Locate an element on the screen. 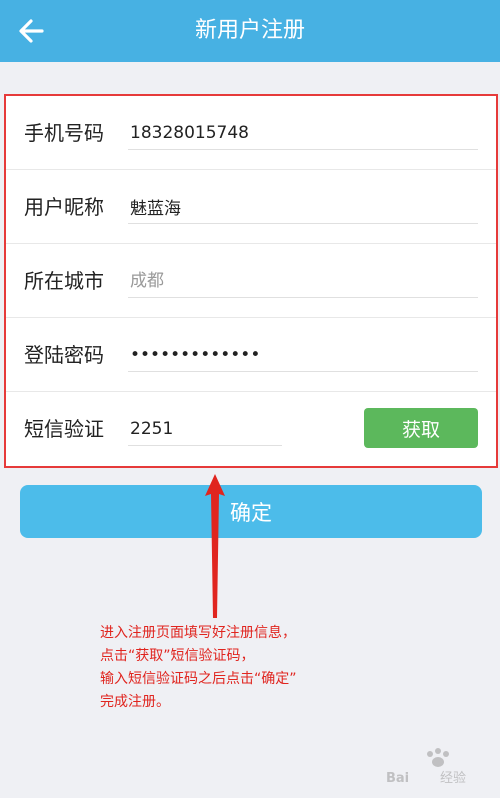 Image resolution: width=500 pixels, height=798 pixels. sms-label: 短信验证 is located at coordinates (64, 429).